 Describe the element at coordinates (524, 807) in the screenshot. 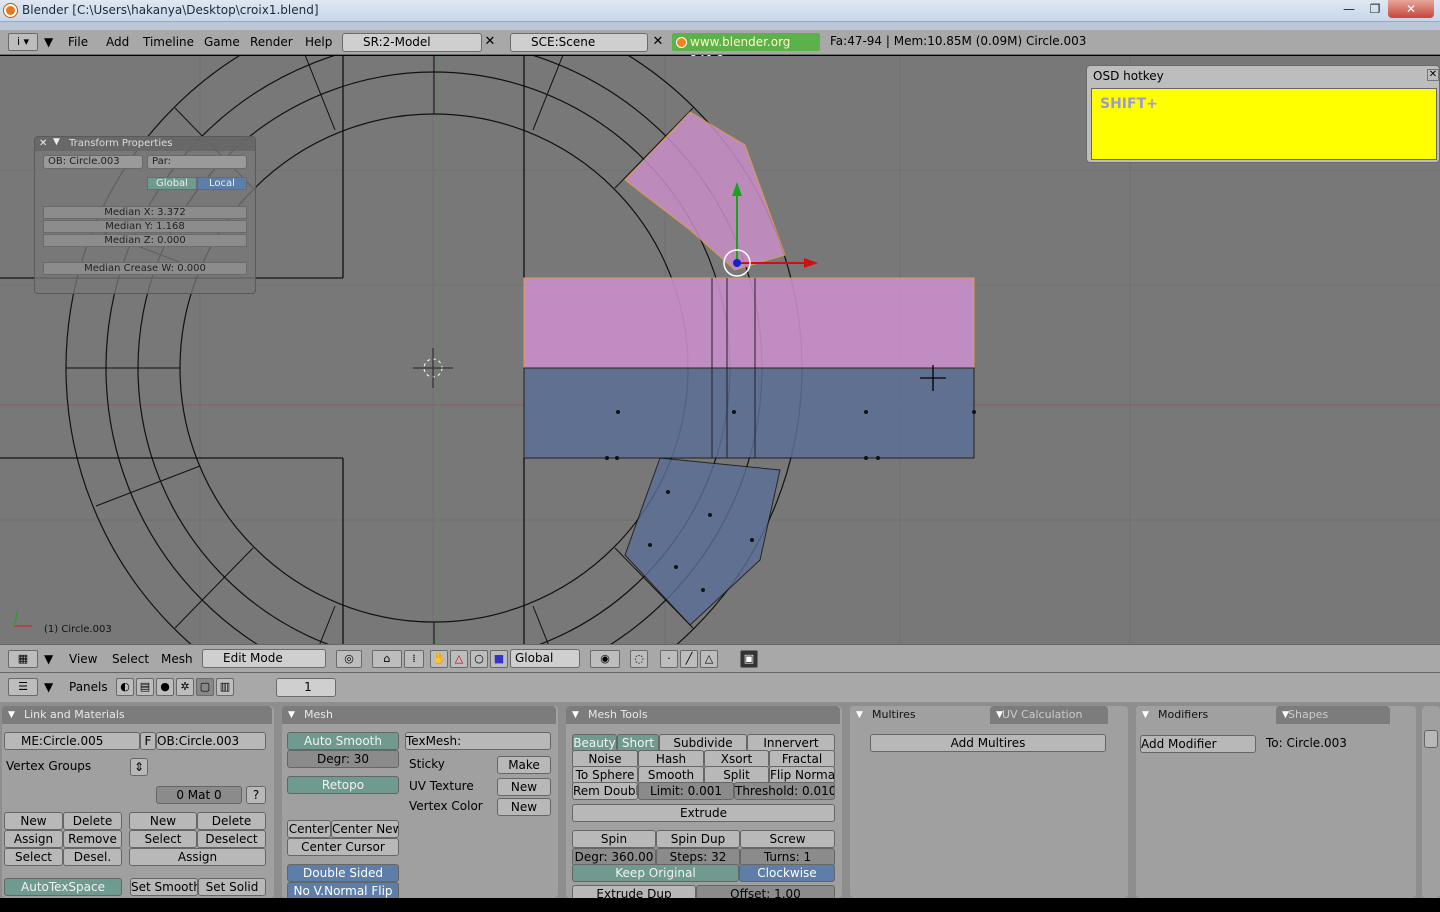

I see `vertex-color-new-button: New` at that location.